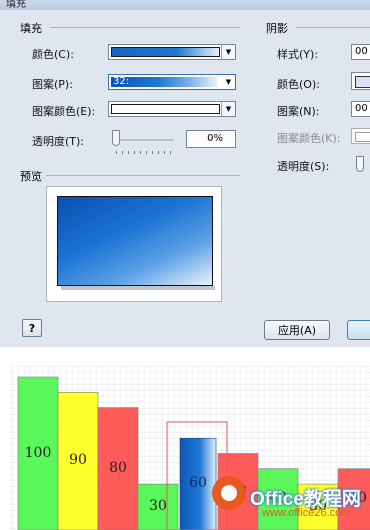  What do you see at coordinates (143, 175) in the screenshot?
I see `preview-divider` at bounding box center [143, 175].